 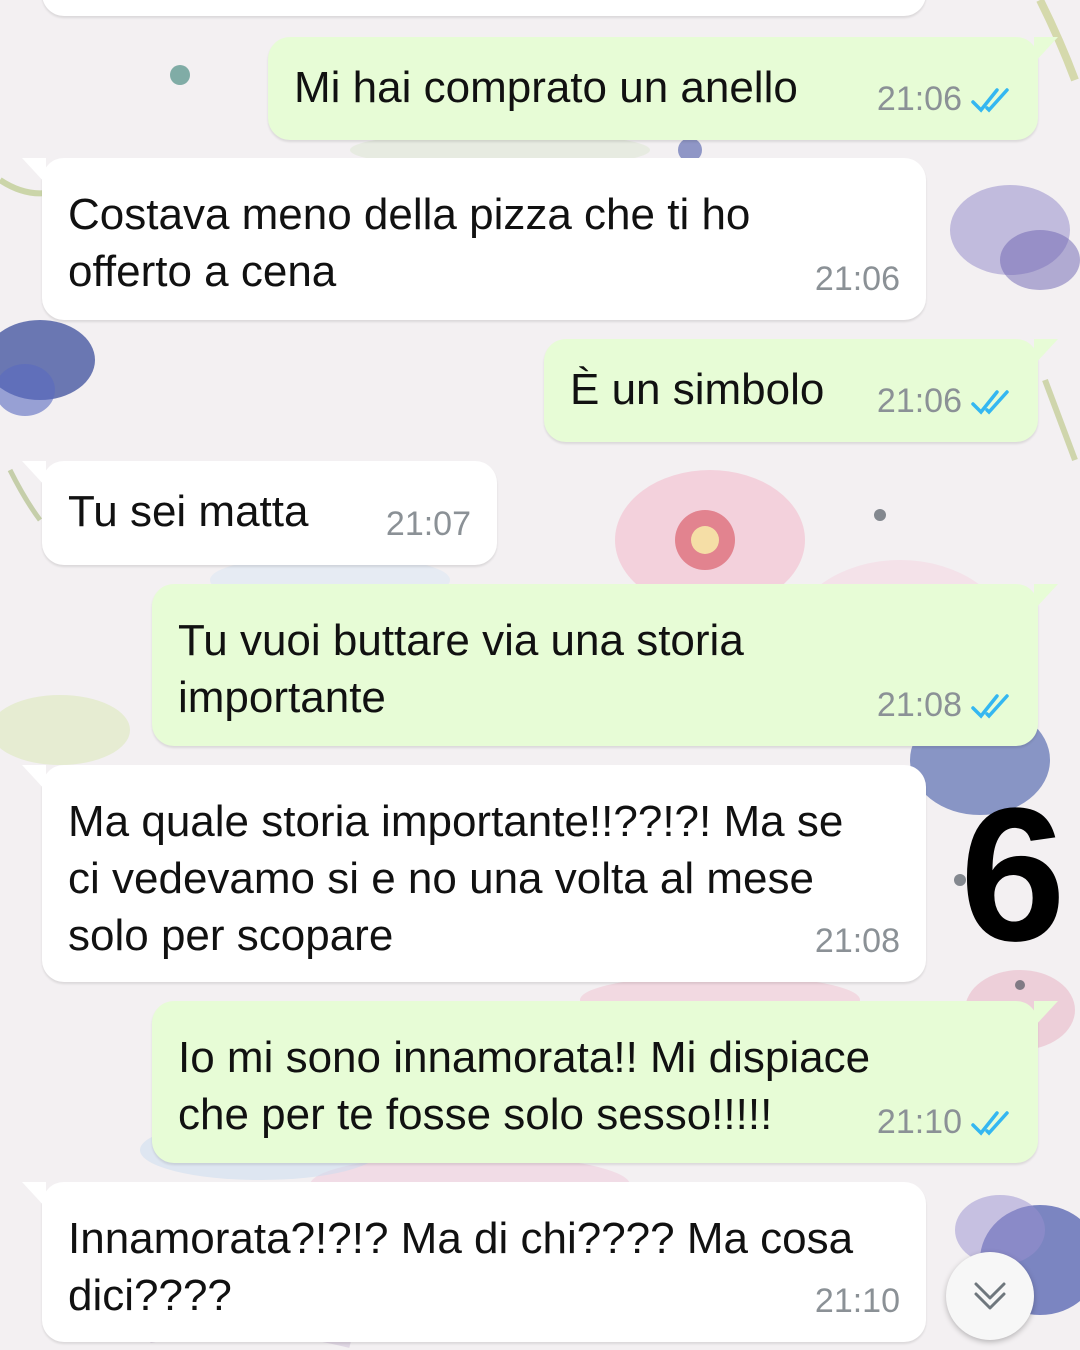 I want to click on message-text: Tu sei matta, so click(x=188, y=511).